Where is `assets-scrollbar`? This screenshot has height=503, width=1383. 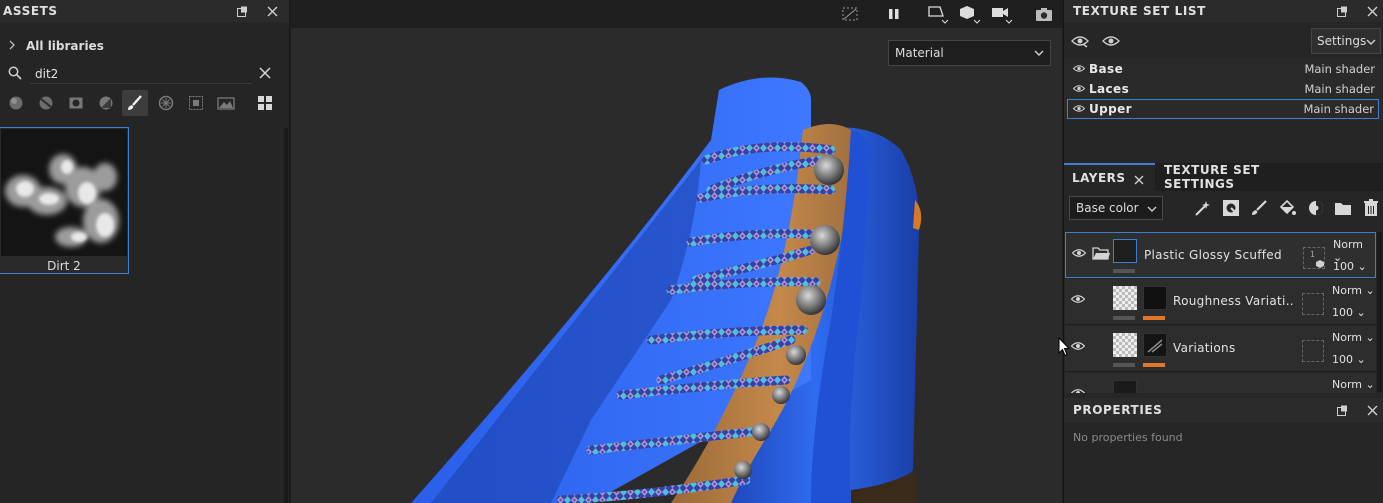 assets-scrollbar is located at coordinates (286, 315).